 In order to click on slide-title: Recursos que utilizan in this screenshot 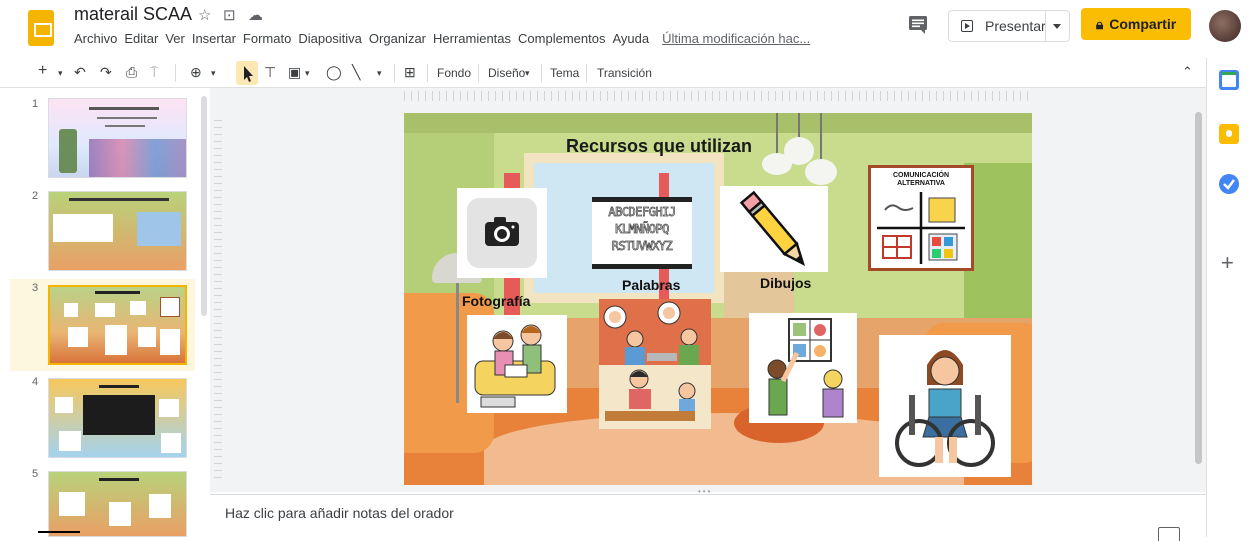, I will do `click(659, 146)`.